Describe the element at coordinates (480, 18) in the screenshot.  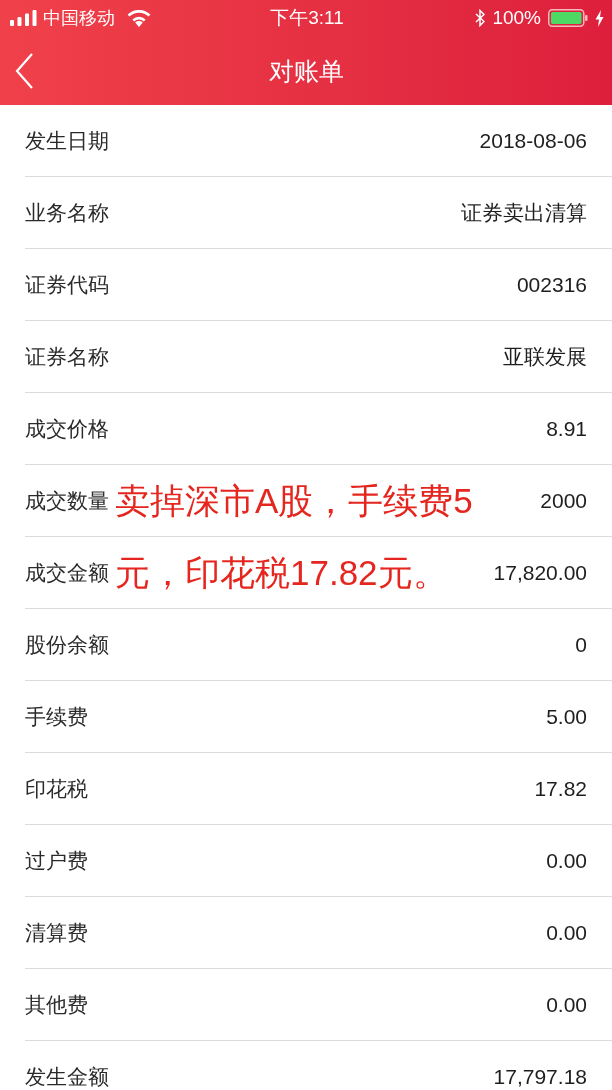
I see `bluetooth-icon` at that location.